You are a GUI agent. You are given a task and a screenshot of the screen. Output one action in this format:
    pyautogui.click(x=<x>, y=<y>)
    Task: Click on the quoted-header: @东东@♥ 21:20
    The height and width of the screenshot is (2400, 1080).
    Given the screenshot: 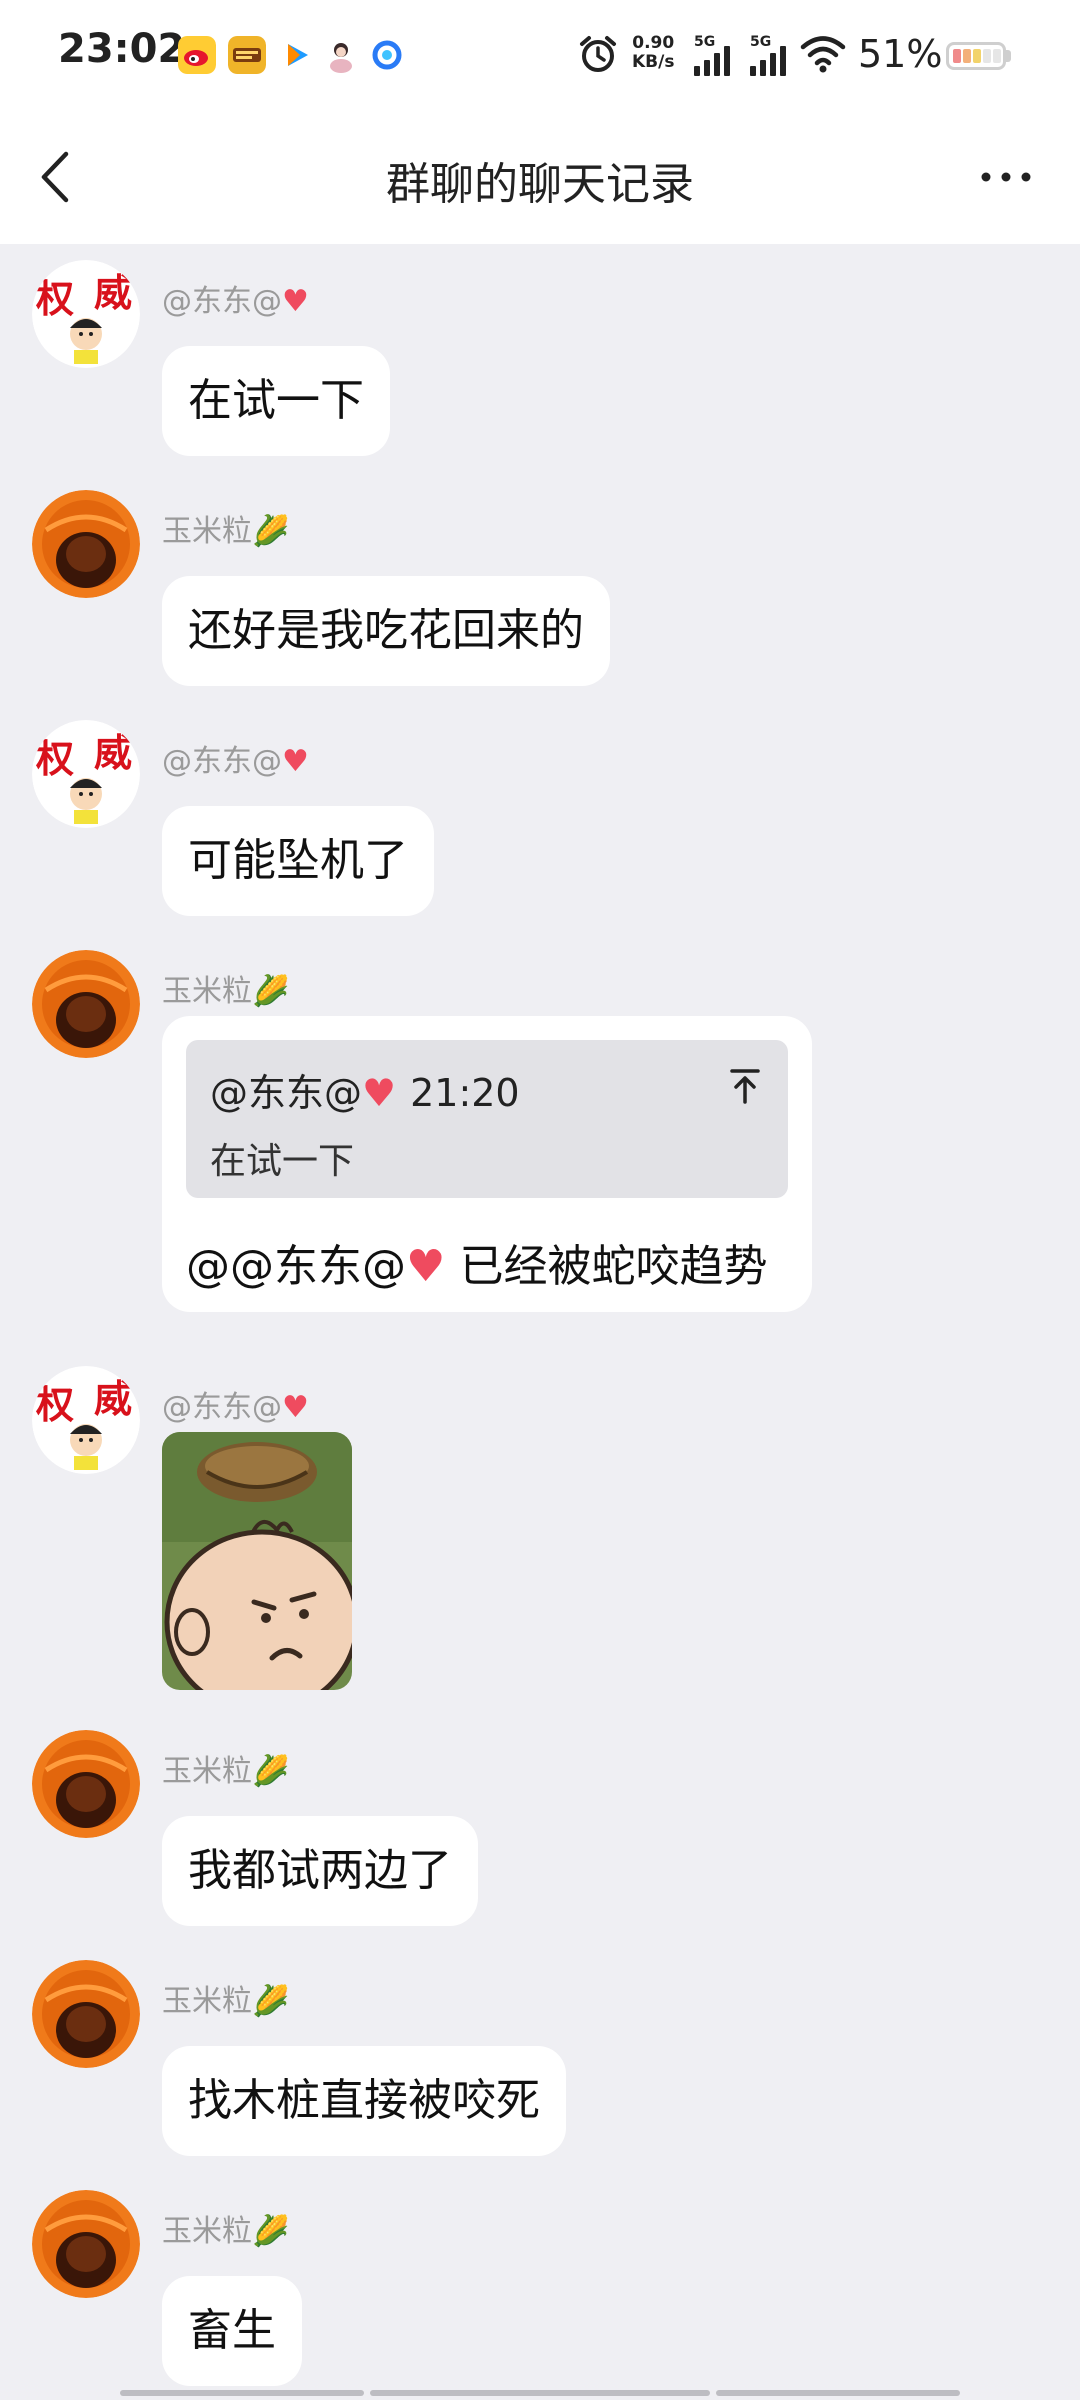 What is the action you would take?
    pyautogui.click(x=365, y=1089)
    